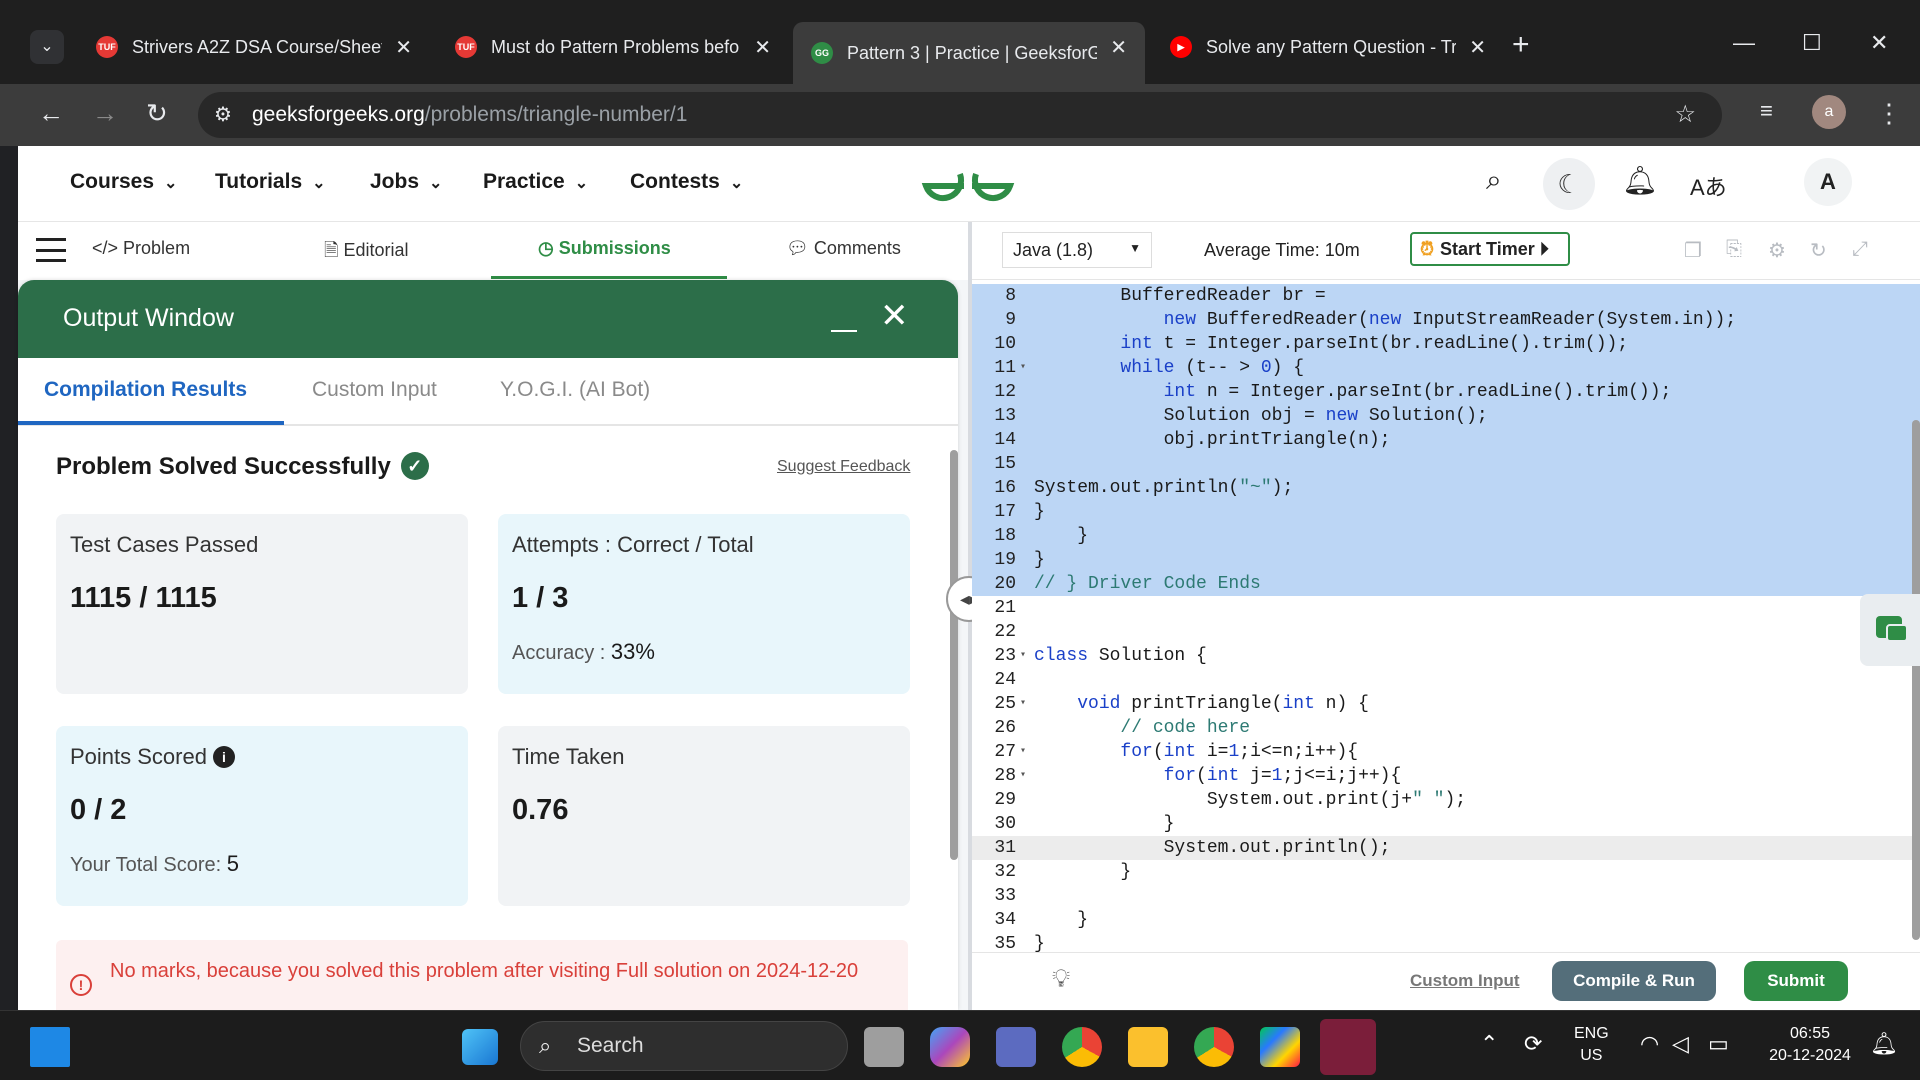  Describe the element at coordinates (47, 47) in the screenshot. I see `tab-search-button: ⌄` at that location.